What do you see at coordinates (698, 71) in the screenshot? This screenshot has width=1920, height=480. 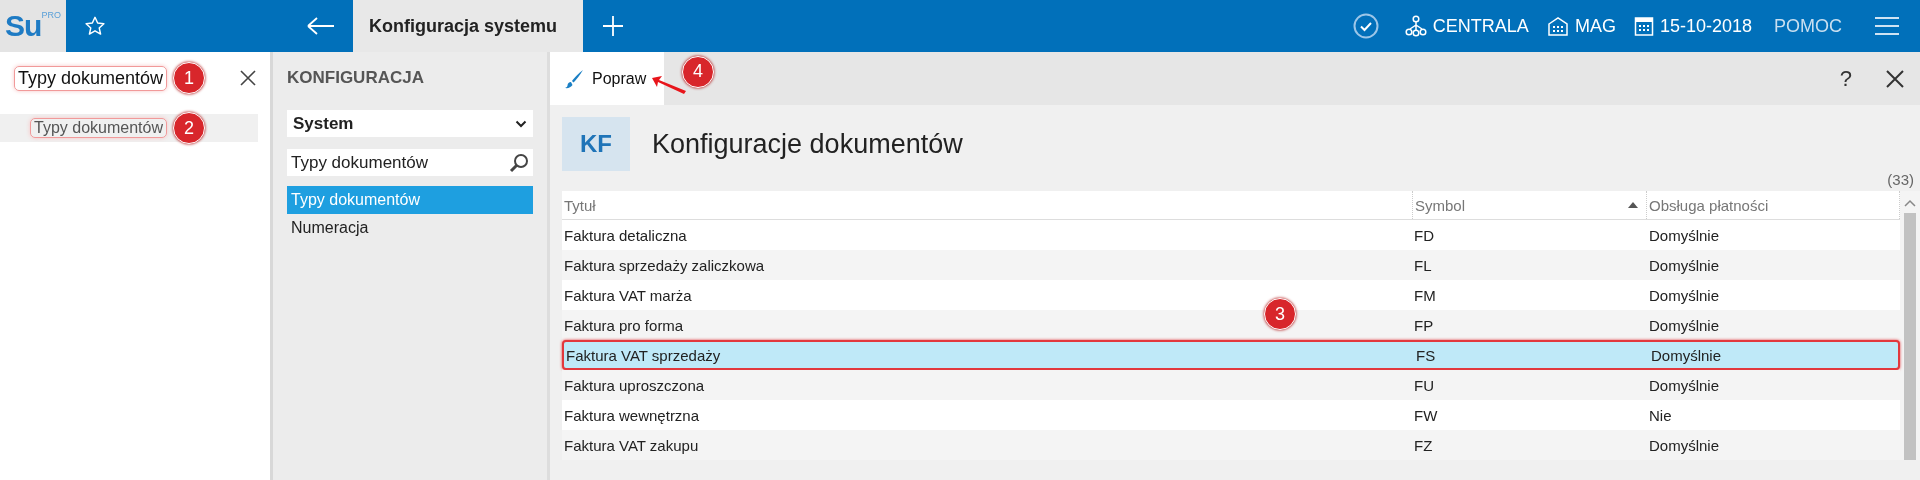 I see `annotation-marker: 4` at bounding box center [698, 71].